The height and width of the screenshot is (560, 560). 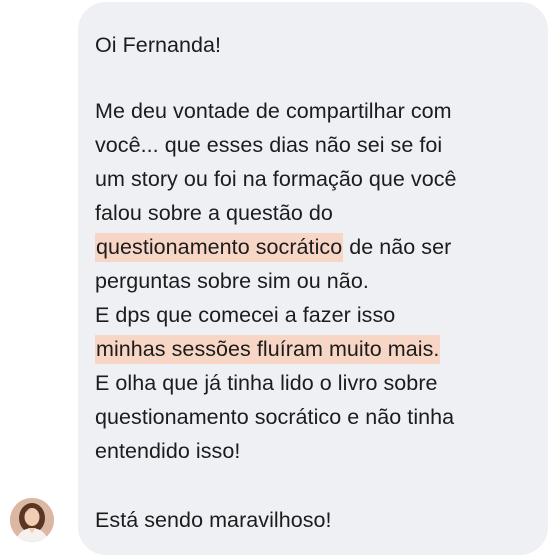 I want to click on message-text: de não ser, so click(x=397, y=247).